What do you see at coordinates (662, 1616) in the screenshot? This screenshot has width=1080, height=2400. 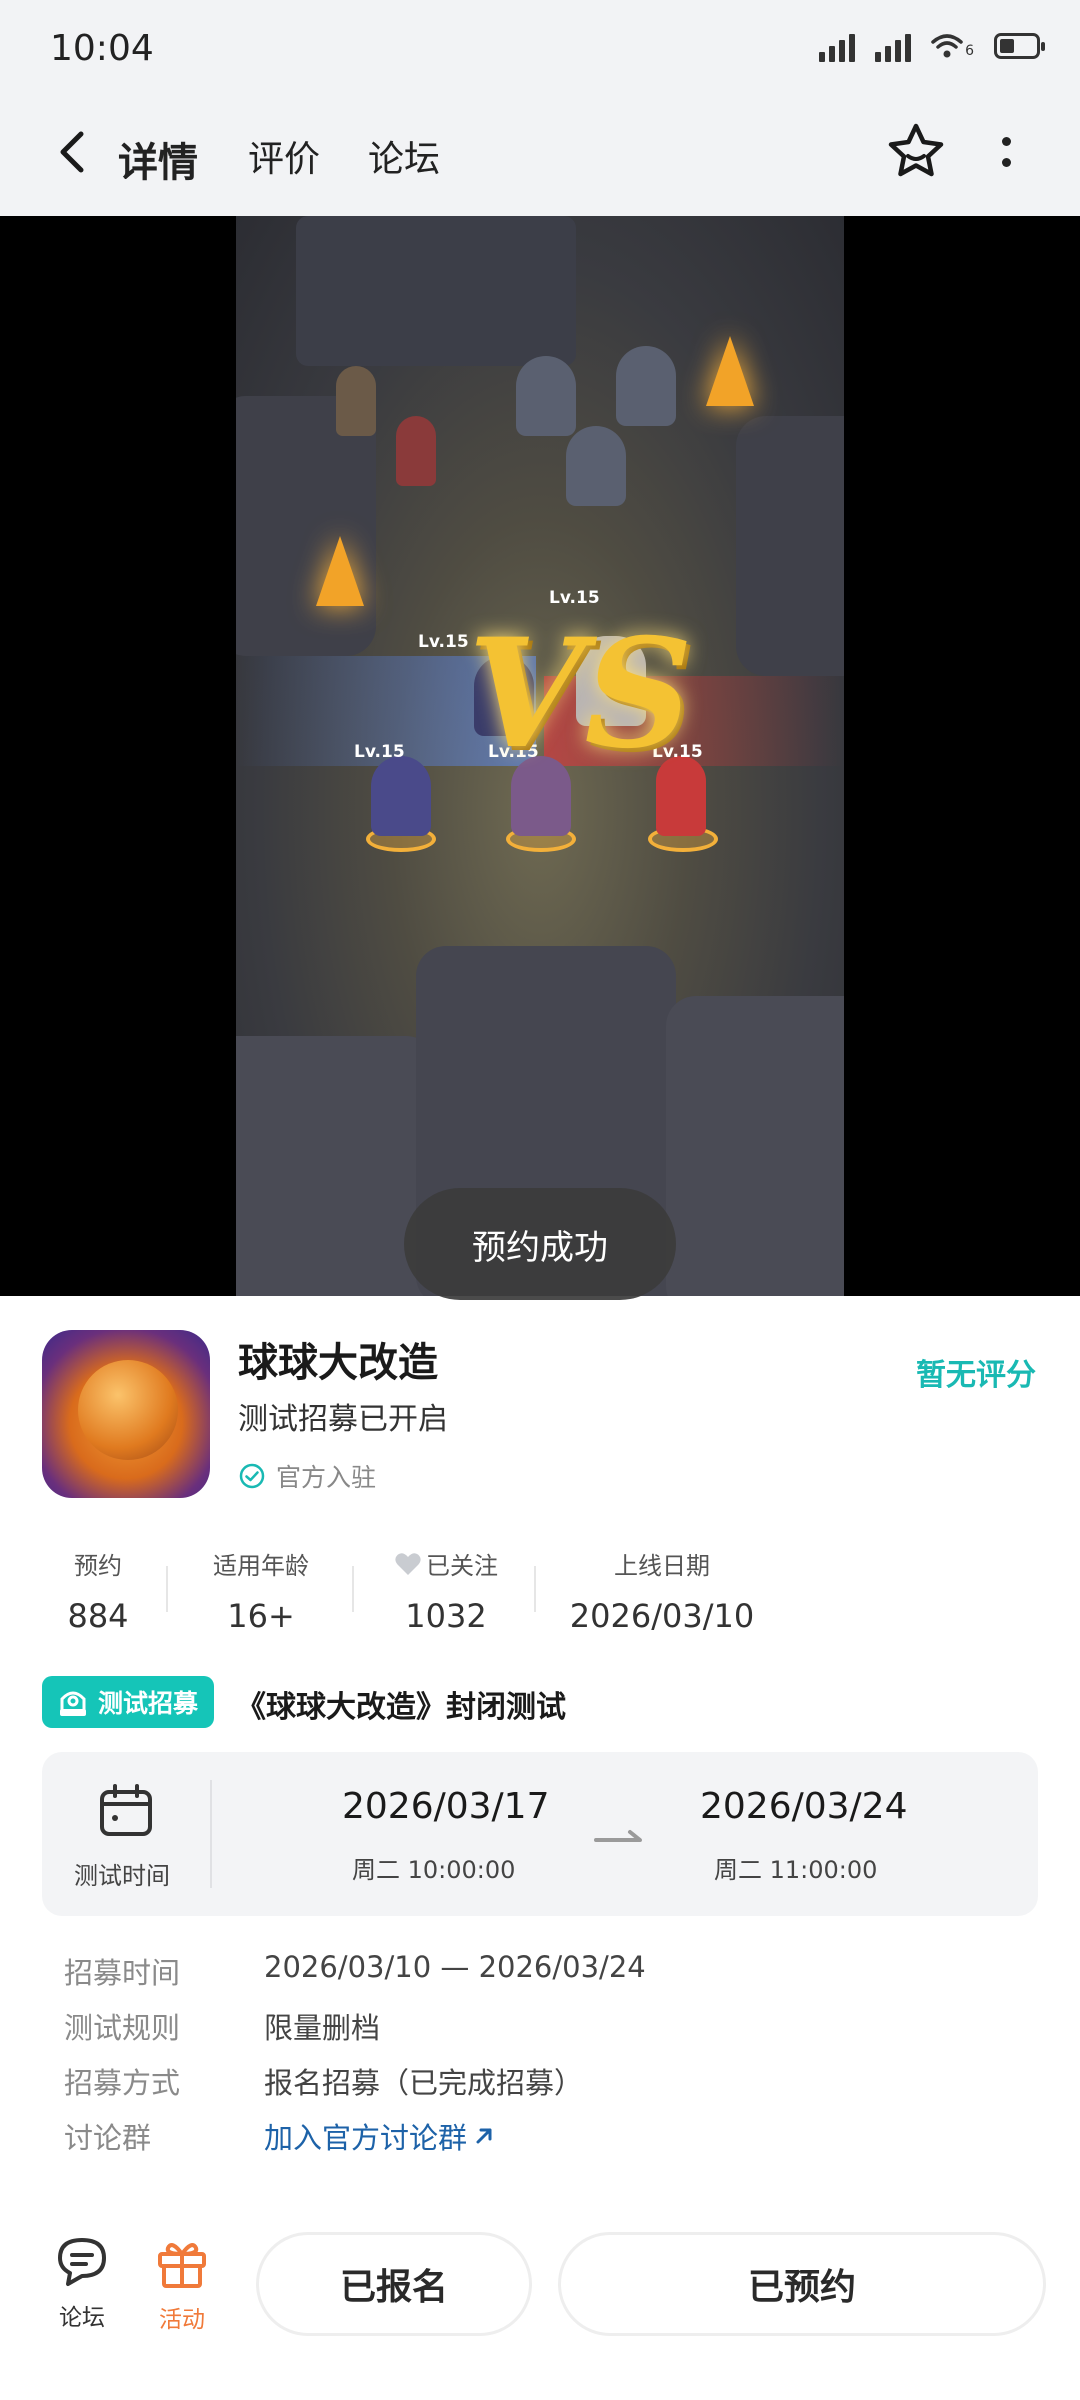 I see `stat-value: 2026/03/10` at bounding box center [662, 1616].